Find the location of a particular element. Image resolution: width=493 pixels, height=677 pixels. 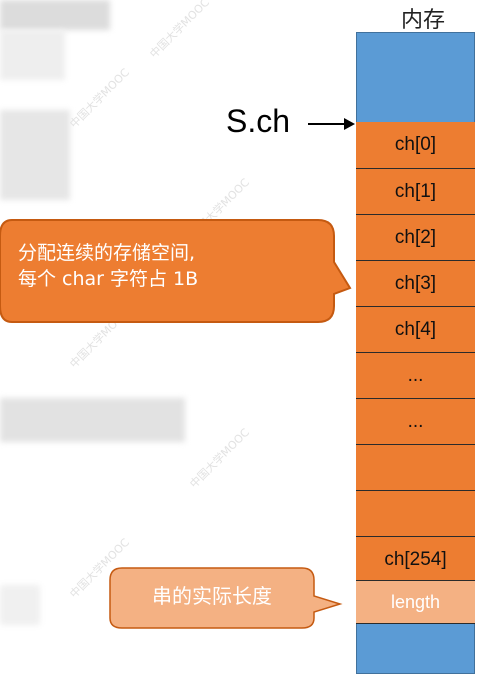

storage-callout-line2: 每个 char 字符占 1B is located at coordinates (108, 279).